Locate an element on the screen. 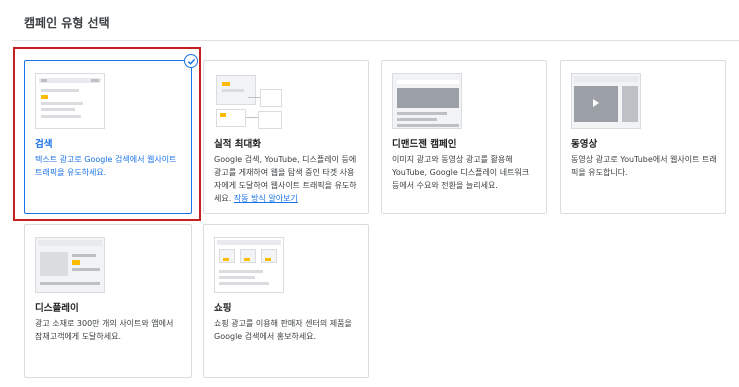  play-icon is located at coordinates (596, 103).